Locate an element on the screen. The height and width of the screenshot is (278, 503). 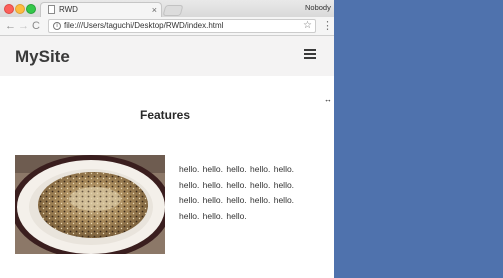
new-tab-button is located at coordinates (173, 10).